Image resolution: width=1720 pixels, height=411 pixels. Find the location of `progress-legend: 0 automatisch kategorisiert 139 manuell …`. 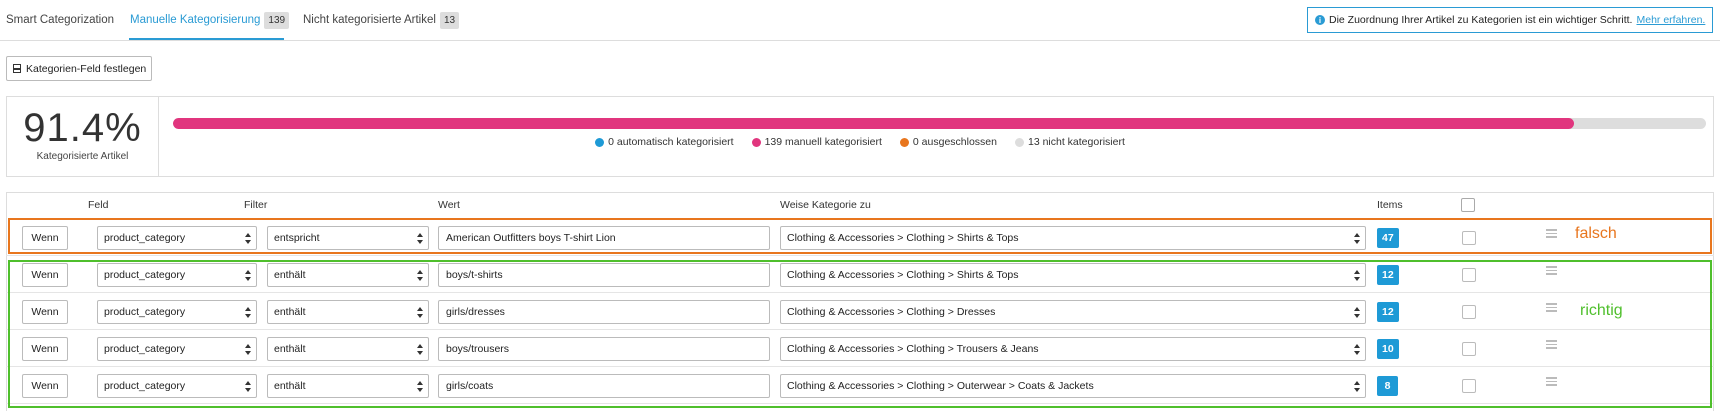

progress-legend: 0 automatisch kategorisiert 139 manuell … is located at coordinates (860, 142).